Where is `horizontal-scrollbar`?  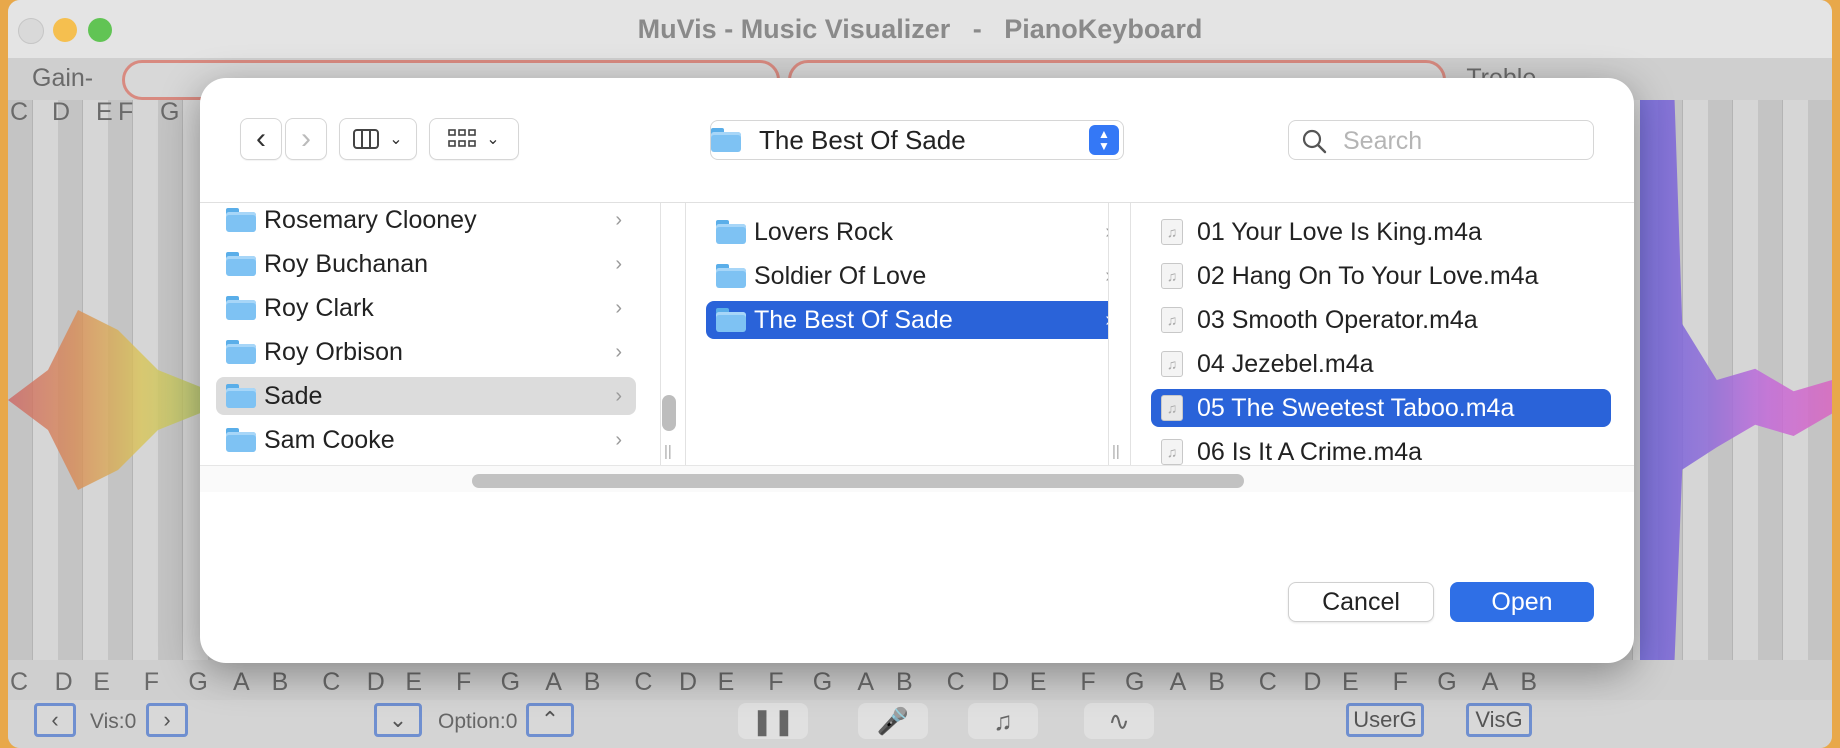
horizontal-scrollbar is located at coordinates (917, 478).